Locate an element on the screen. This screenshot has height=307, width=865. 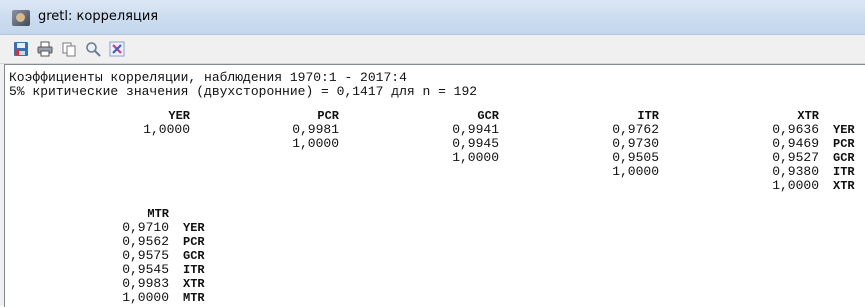
correlation-cell: 0,9545 is located at coordinates (145, 269).